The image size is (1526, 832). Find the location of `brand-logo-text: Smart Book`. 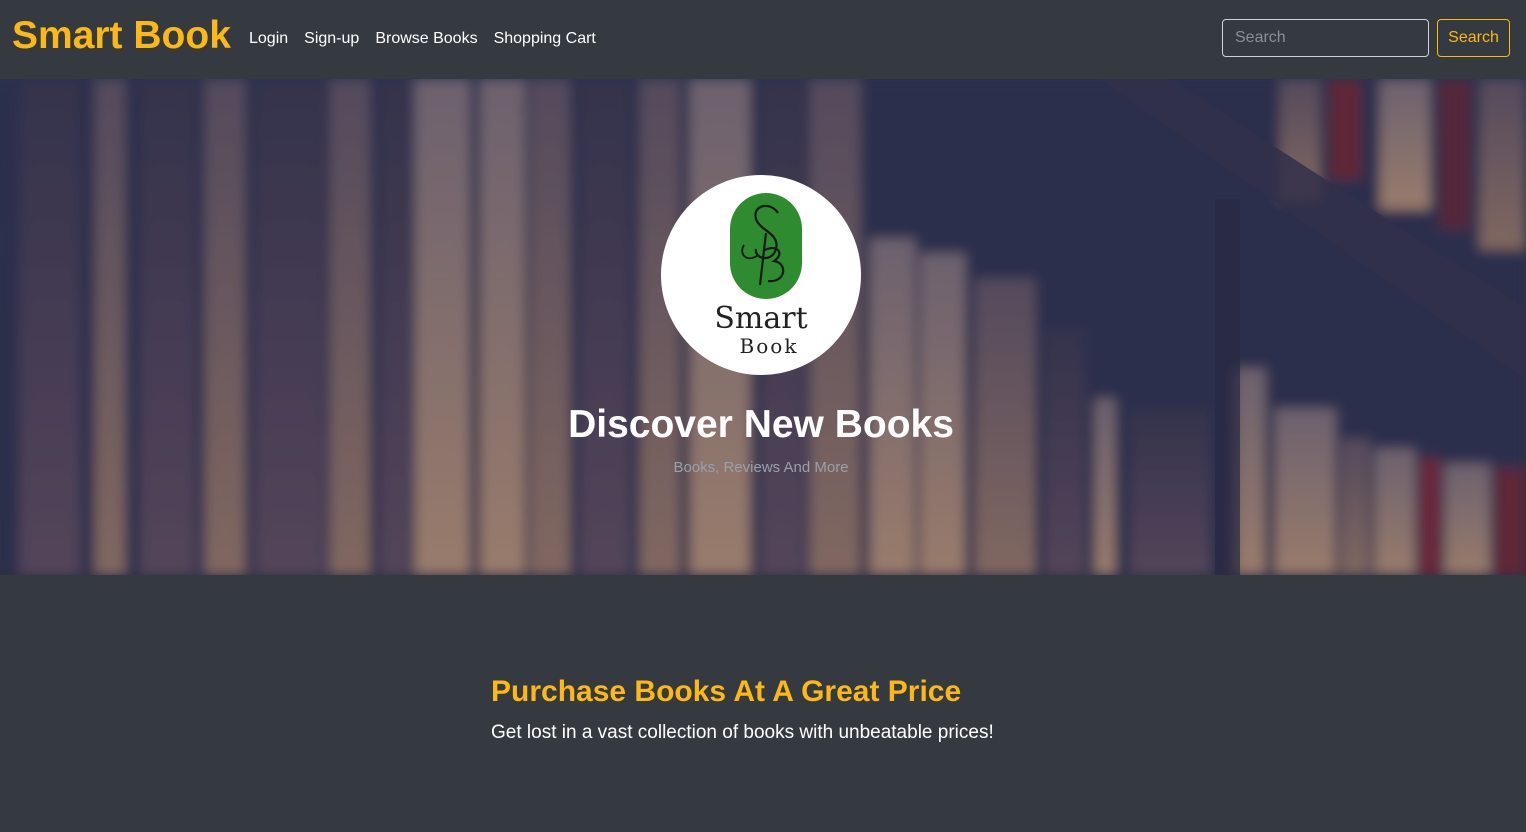

brand-logo-text: Smart Book is located at coordinates (121, 36).